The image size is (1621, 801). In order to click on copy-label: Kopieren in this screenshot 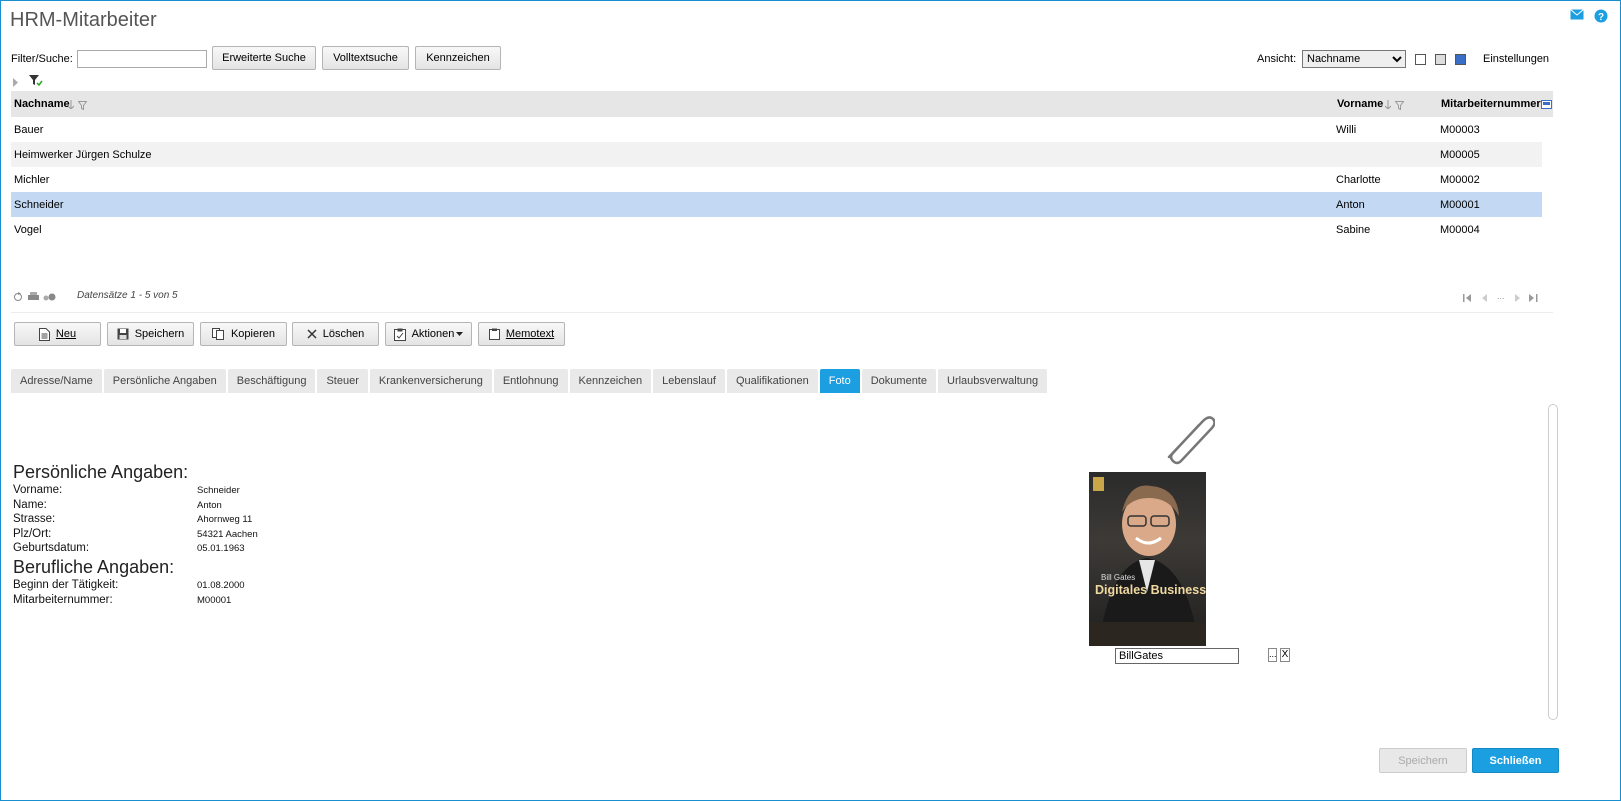, I will do `click(253, 334)`.